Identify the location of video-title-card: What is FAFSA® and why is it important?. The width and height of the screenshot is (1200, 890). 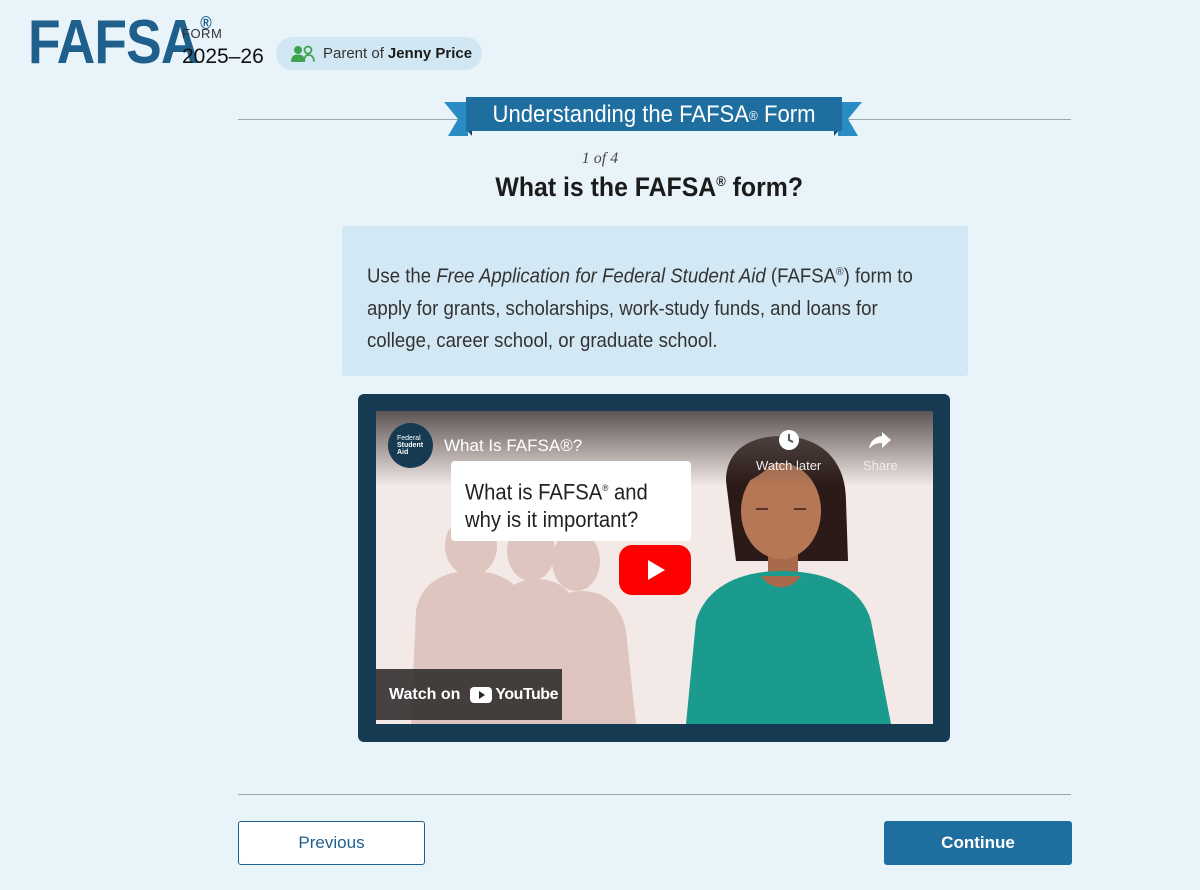
(571, 501).